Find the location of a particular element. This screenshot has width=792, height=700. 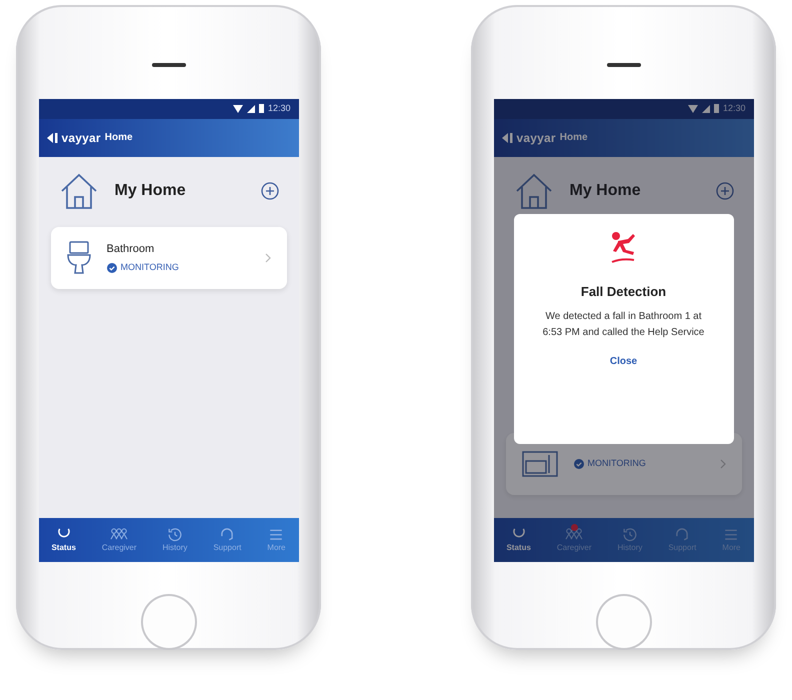

dialog-message: We detected a fall in Bathroom 1 at 6:53 PM and called the Help Service is located at coordinates (624, 325).